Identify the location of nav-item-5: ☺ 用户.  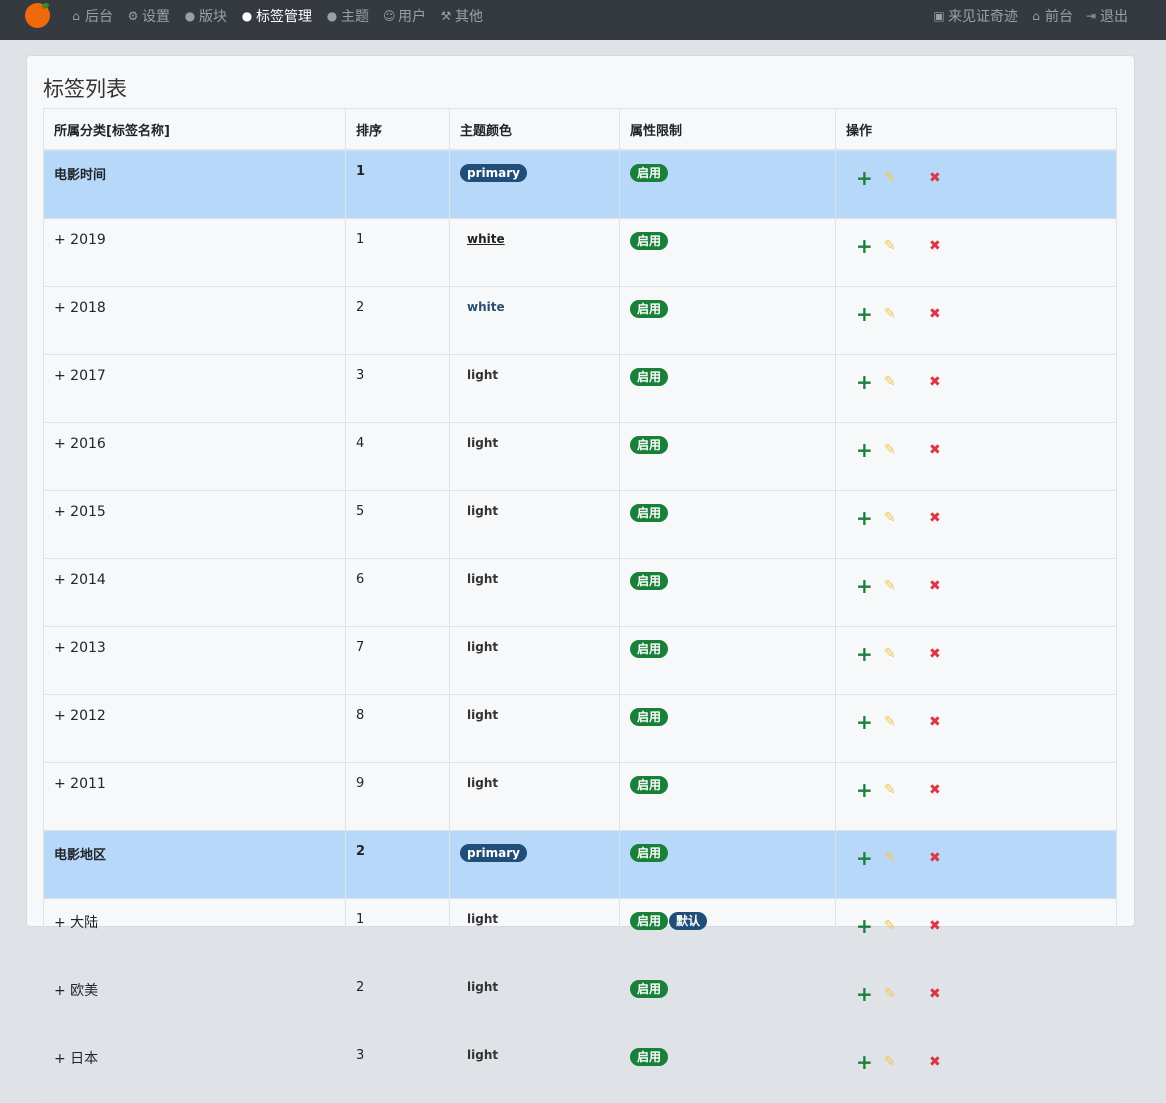
(404, 16).